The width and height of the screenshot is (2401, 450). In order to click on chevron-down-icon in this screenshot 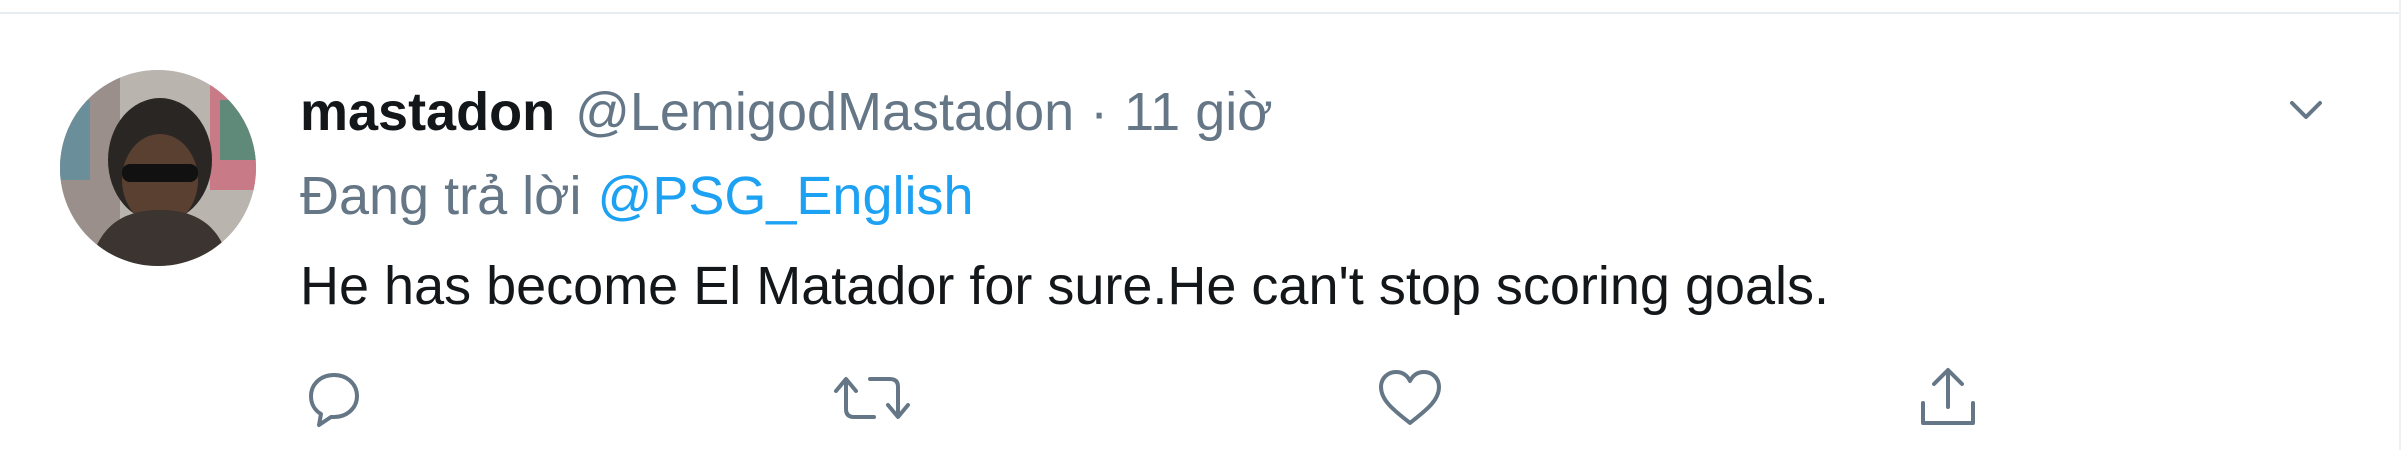, I will do `click(2306, 110)`.